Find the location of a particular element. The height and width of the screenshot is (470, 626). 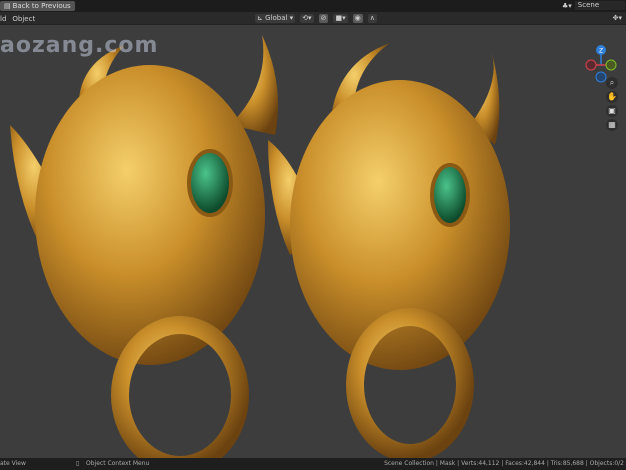

snap-toggle: ⊘ is located at coordinates (323, 18).